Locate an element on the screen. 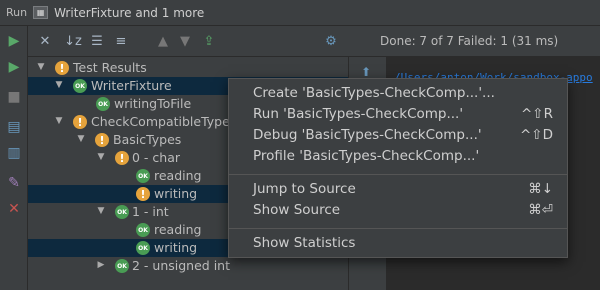  menu-item-label: Show Statistics is located at coordinates (304, 243).